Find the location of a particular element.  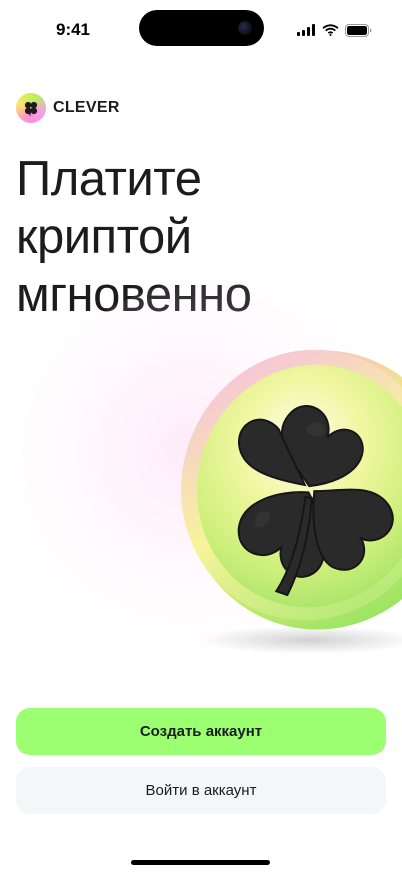

create-account-button: Создать аккаунт is located at coordinates (201, 731).